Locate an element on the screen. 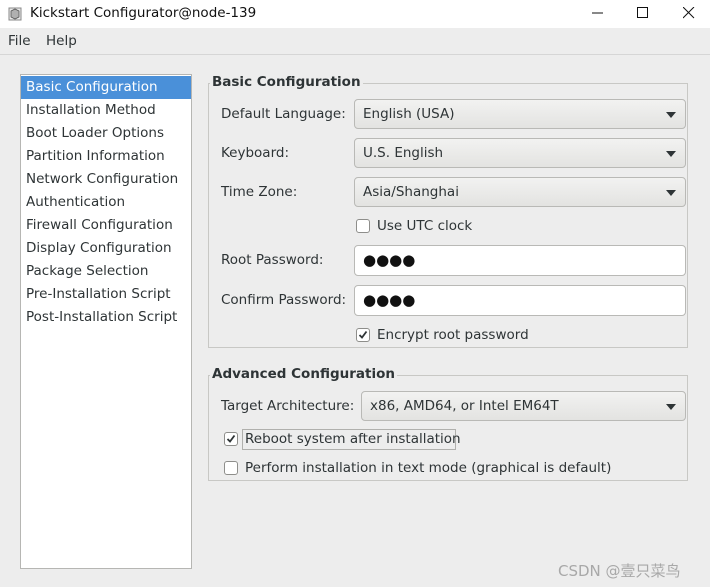 Image resolution: width=710 pixels, height=587 pixels. sidebar-item-display-configuration: Display Configuration is located at coordinates (106, 248).